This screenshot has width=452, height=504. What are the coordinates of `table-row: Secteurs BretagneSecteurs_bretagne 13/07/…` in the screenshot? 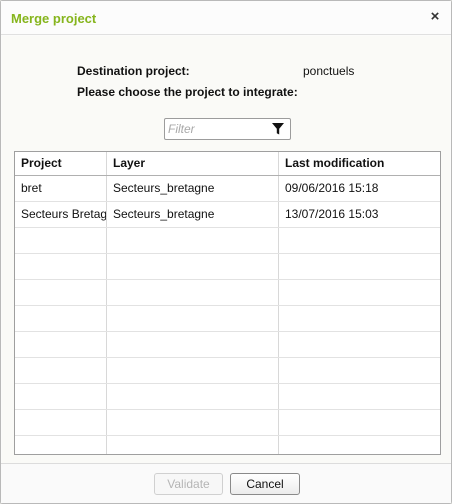 It's located at (227, 215).